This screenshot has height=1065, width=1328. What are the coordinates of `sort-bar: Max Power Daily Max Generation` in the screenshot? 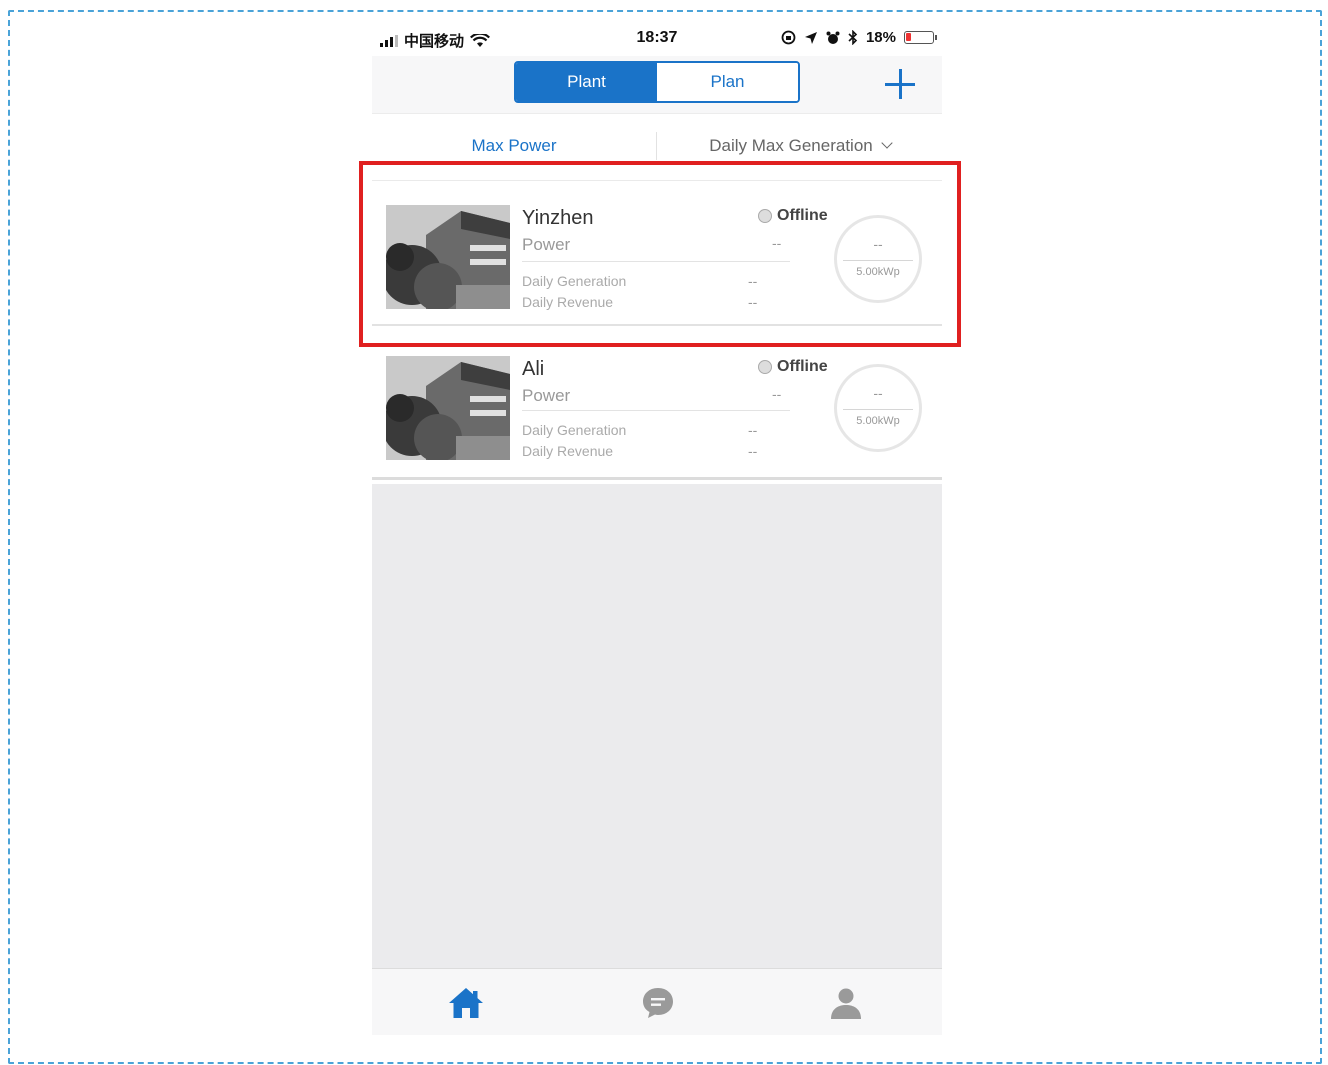 It's located at (657, 146).